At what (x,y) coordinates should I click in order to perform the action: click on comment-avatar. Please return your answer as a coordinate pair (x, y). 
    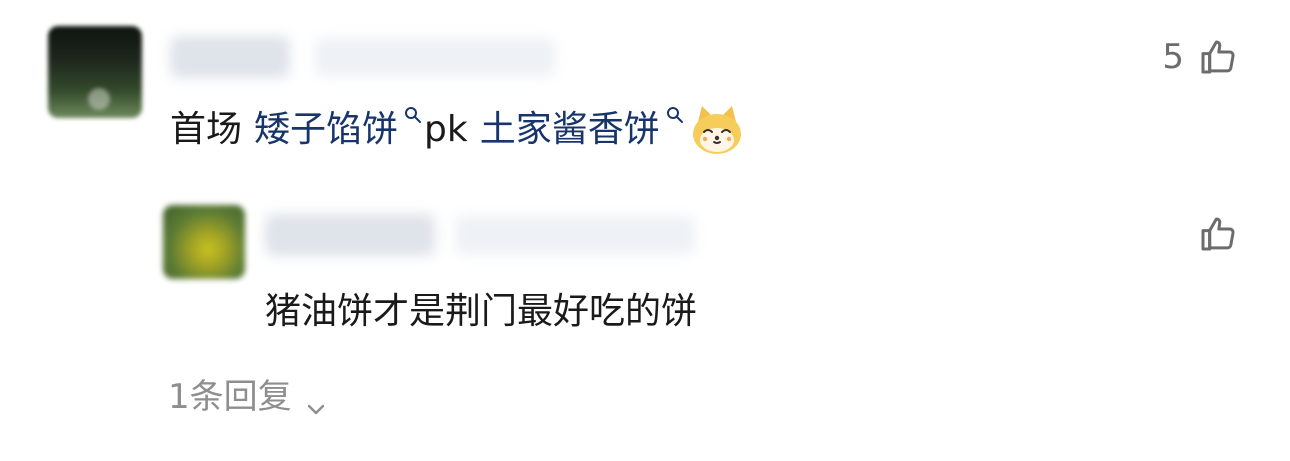
    Looking at the image, I should click on (95, 72).